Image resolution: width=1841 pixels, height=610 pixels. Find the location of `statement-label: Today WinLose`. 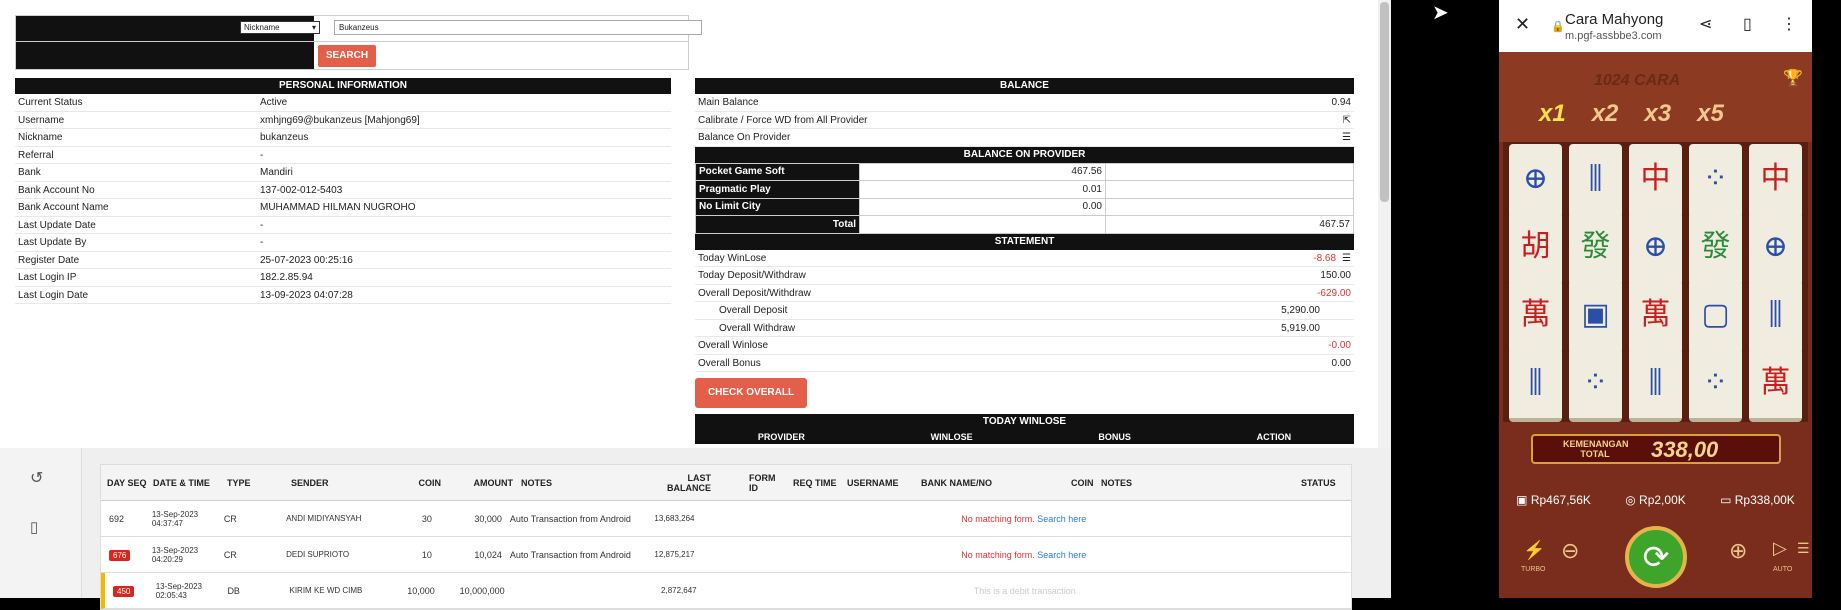

statement-label: Today WinLose is located at coordinates (732, 258).